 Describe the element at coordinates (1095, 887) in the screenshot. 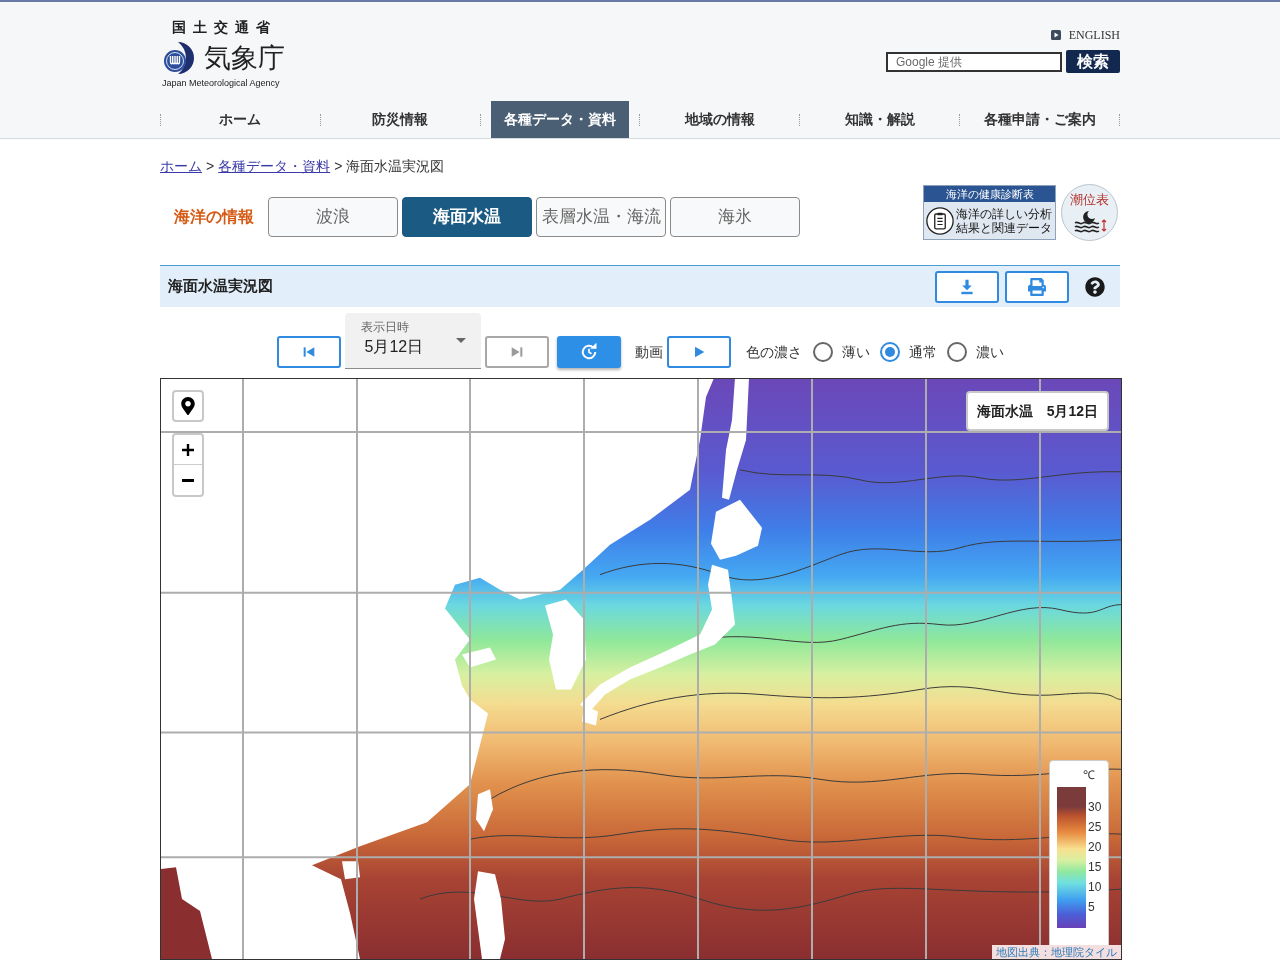

I see `legend-tick: 10` at that location.